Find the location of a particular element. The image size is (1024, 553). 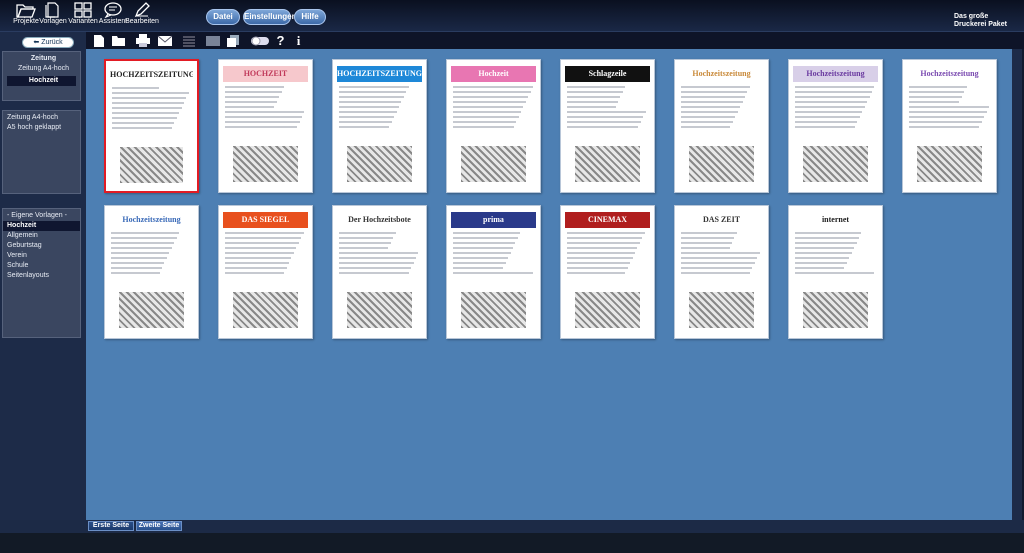

template-title: Hochzeit is located at coordinates (493, 74).